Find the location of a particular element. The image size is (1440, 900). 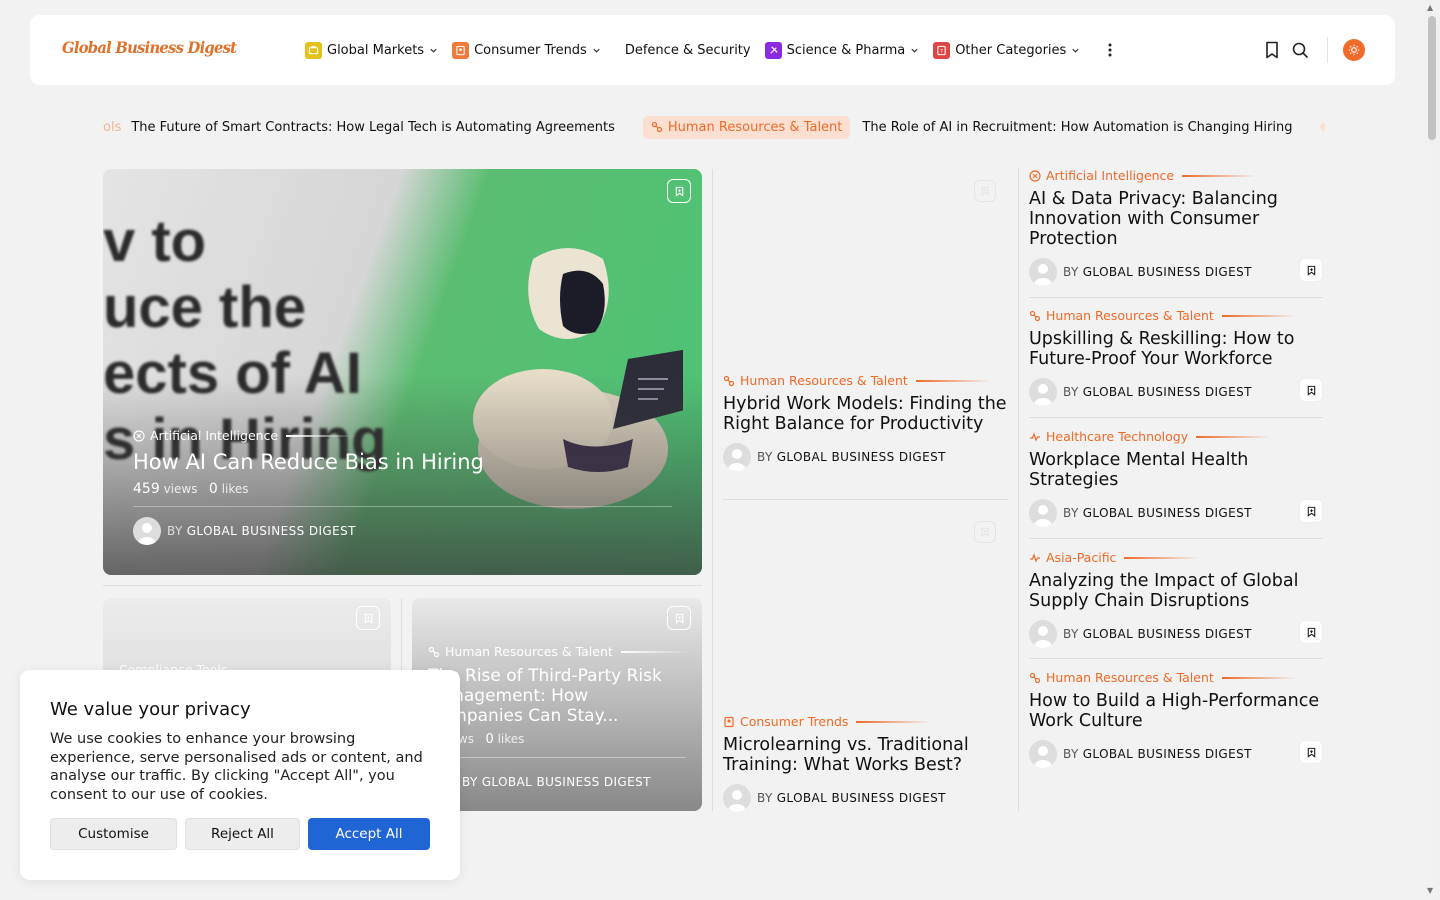

item-divider is located at coordinates (1176, 417).